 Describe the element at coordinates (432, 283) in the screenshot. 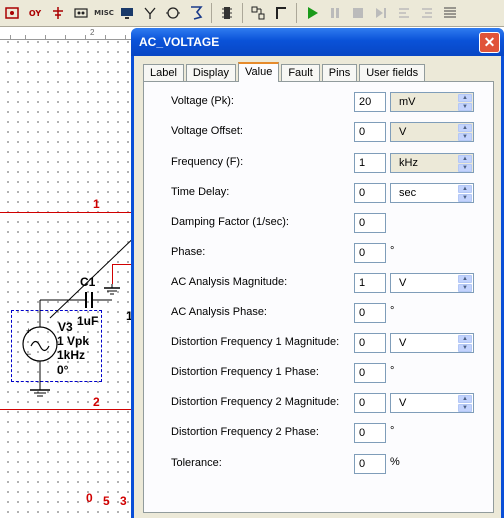

I see `ac-magnitude-unit-select: V ▲ ▼` at that location.